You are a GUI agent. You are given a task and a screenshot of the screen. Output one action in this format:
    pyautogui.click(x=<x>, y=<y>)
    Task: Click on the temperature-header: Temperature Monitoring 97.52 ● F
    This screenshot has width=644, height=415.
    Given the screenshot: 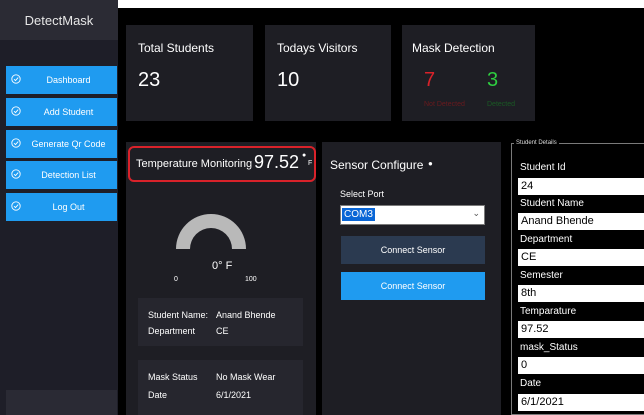 What is the action you would take?
    pyautogui.click(x=222, y=164)
    